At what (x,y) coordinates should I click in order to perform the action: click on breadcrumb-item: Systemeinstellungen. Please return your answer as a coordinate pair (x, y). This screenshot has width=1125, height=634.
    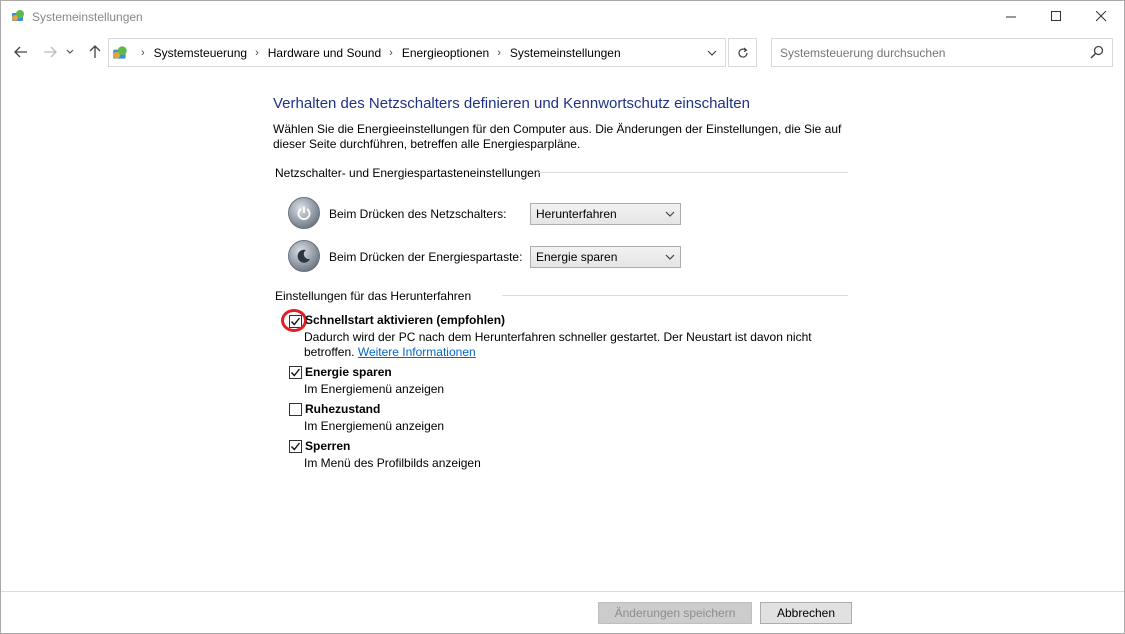
    Looking at the image, I should click on (565, 53).